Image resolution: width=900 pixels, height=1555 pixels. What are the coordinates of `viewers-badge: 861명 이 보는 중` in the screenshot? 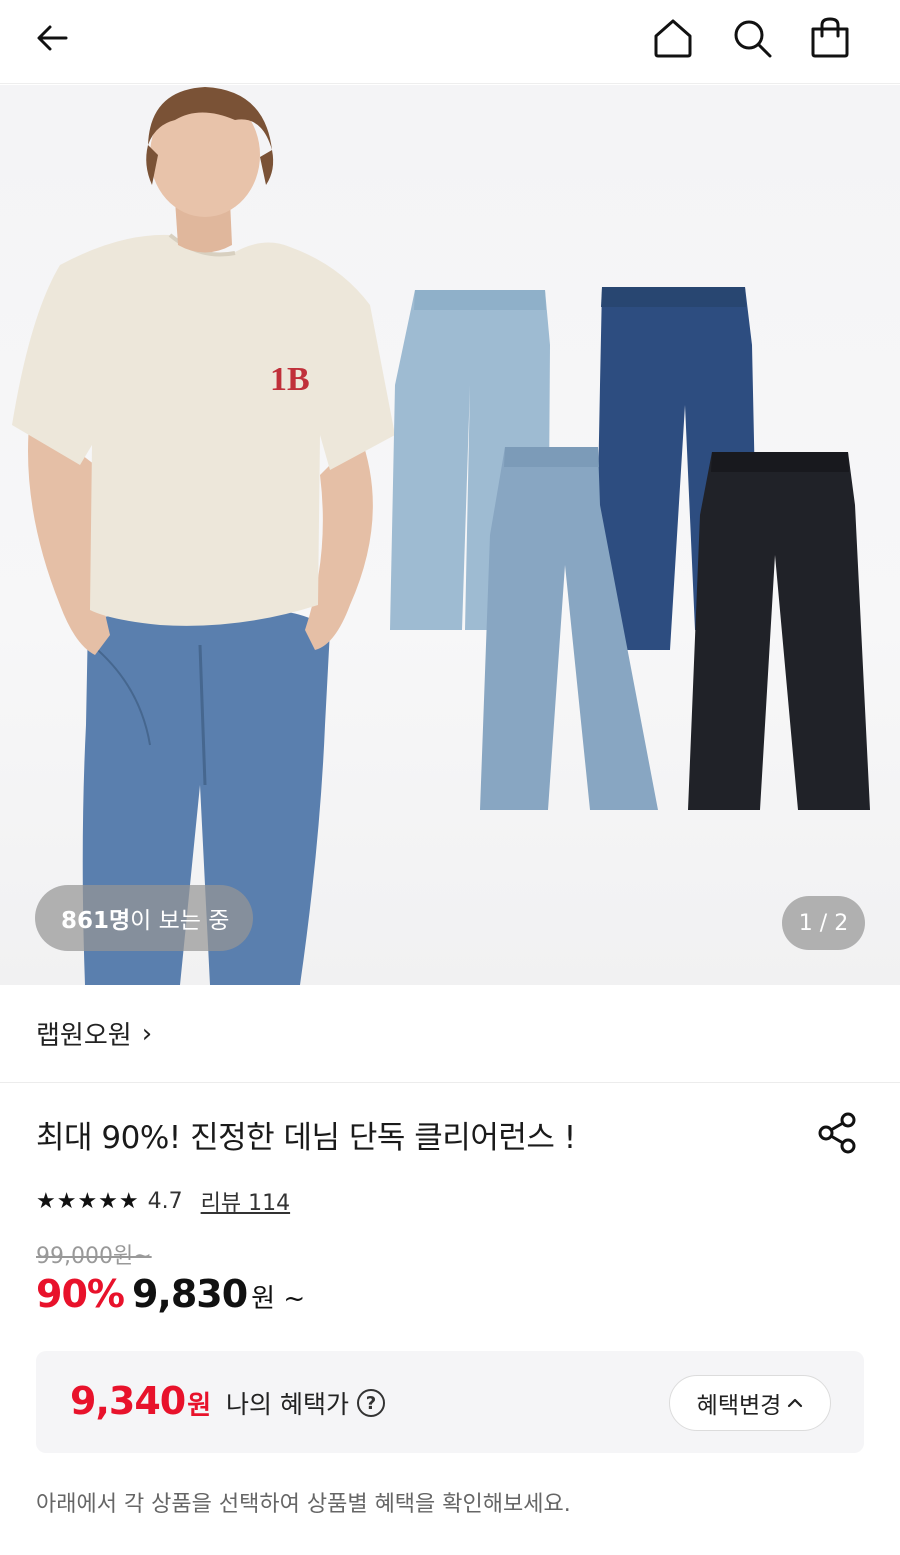 It's located at (144, 918).